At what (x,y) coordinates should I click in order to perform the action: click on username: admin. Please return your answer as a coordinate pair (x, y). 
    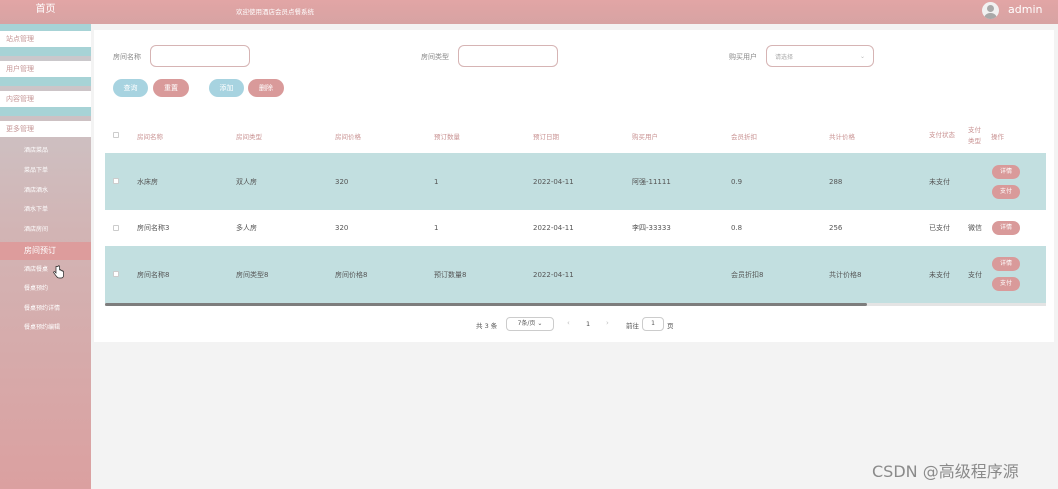
    Looking at the image, I should click on (1025, 9).